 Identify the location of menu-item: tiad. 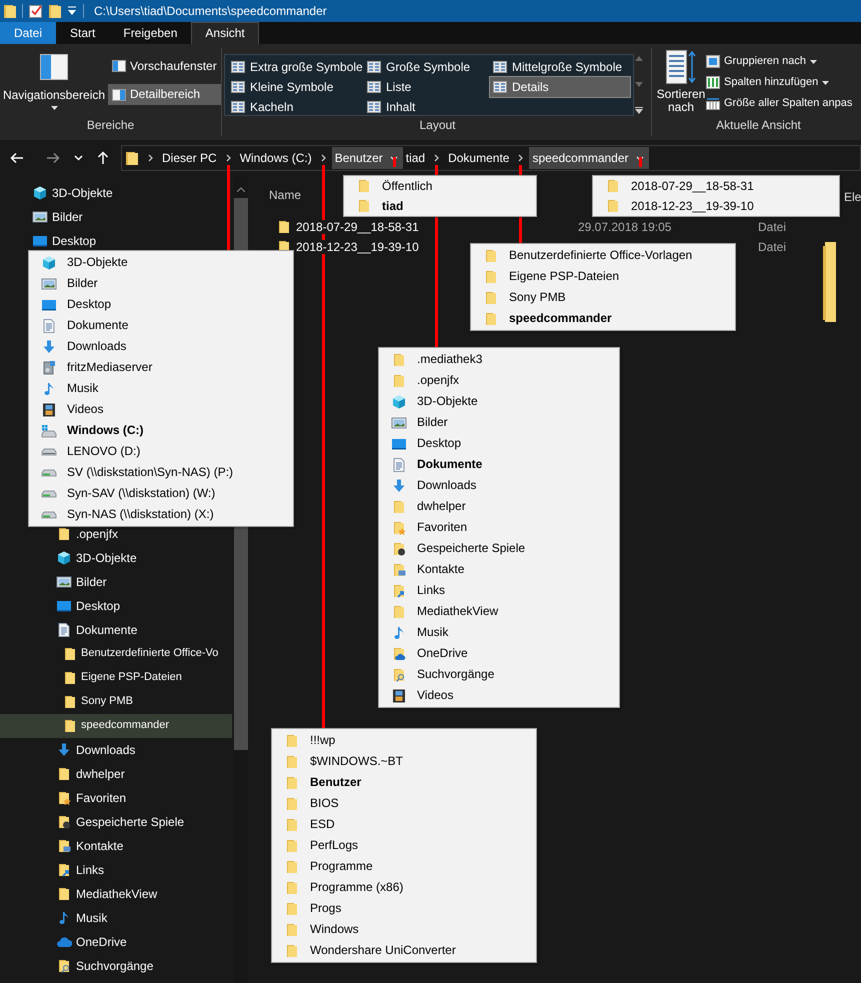
(440, 206).